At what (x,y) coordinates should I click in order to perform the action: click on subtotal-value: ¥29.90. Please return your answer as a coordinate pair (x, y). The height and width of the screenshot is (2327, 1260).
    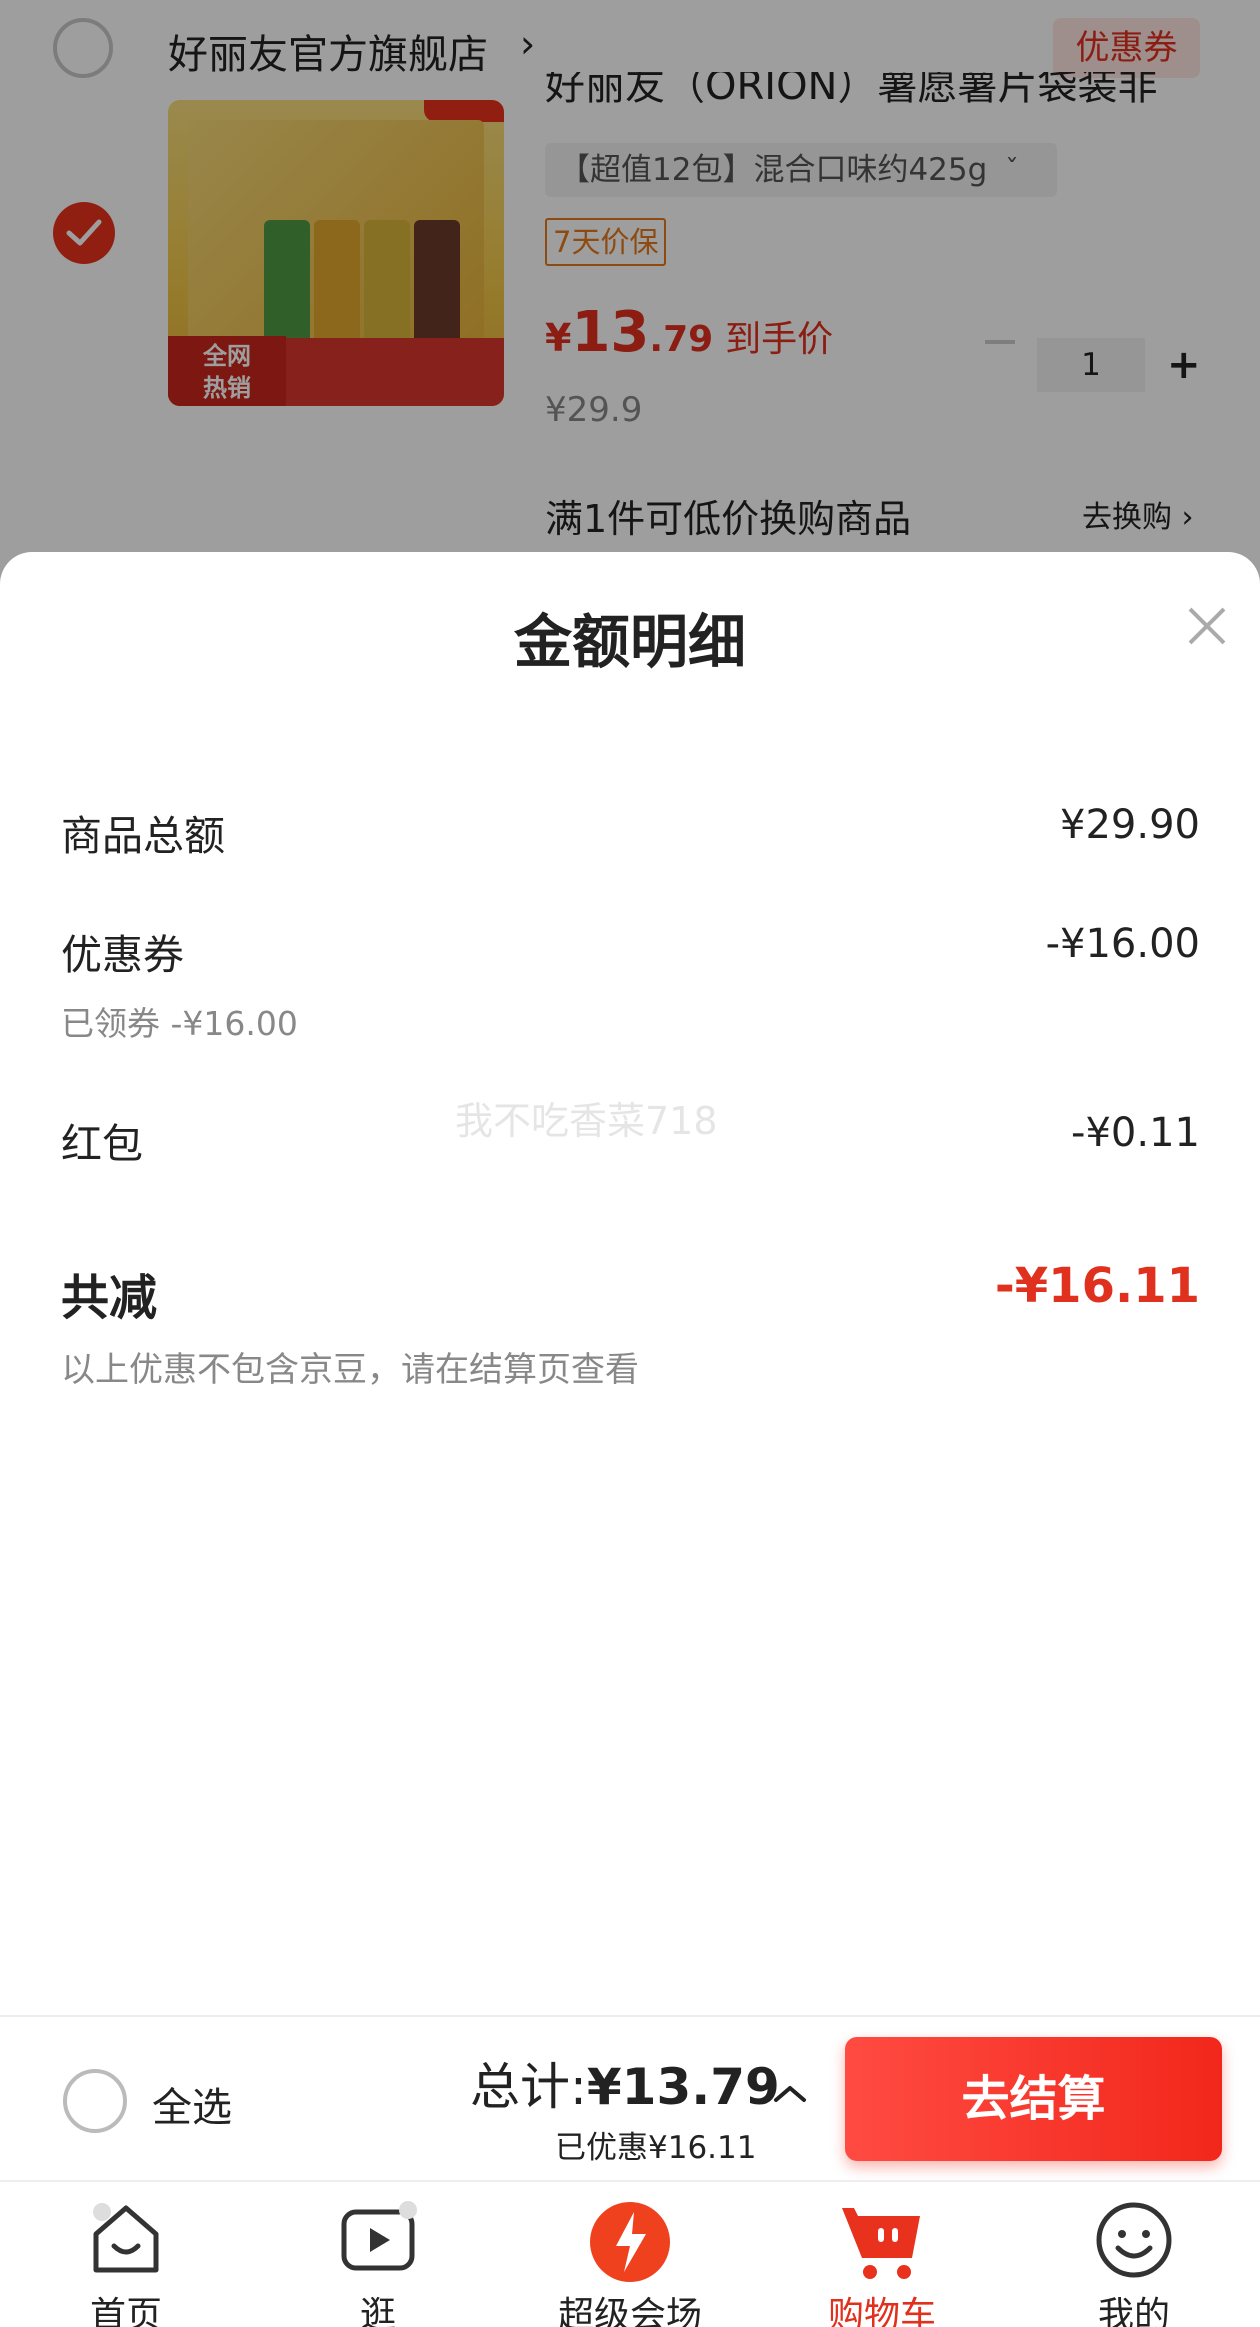
    Looking at the image, I should click on (1130, 825).